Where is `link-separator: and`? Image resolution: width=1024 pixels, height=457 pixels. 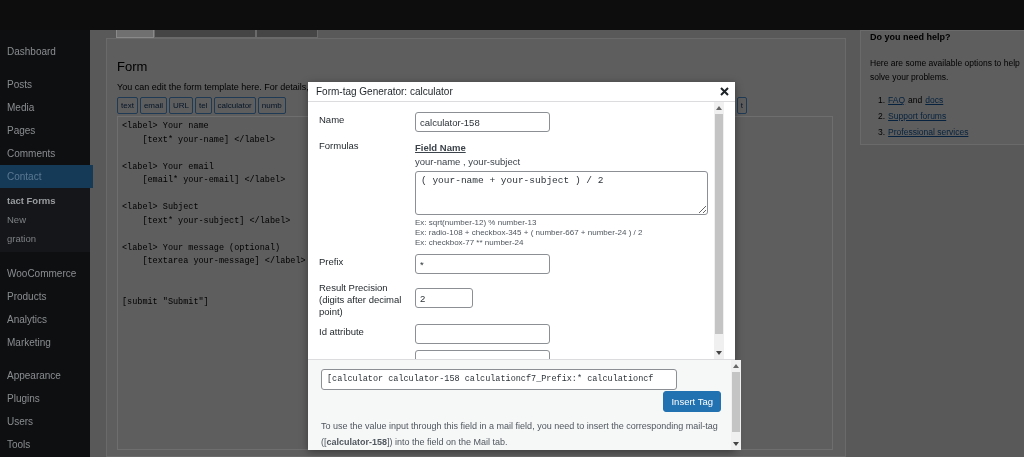 link-separator: and is located at coordinates (915, 100).